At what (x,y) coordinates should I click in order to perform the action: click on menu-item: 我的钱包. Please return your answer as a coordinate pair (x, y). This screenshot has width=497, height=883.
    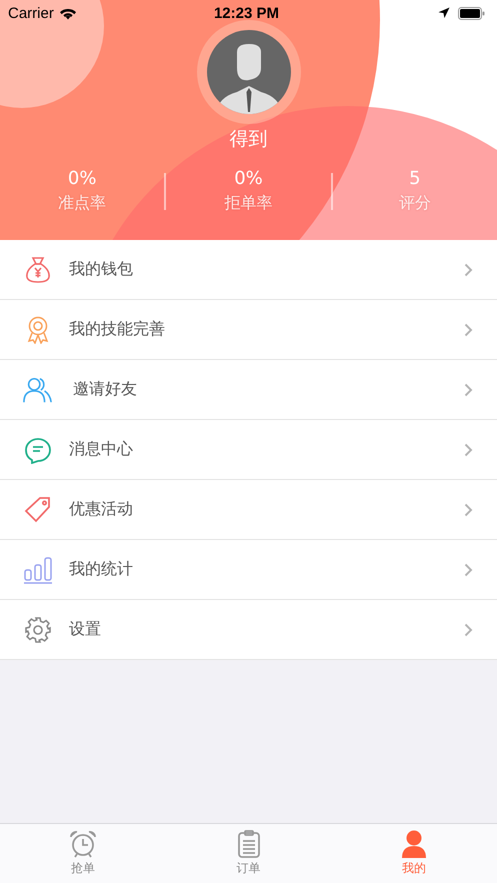
    Looking at the image, I should click on (248, 270).